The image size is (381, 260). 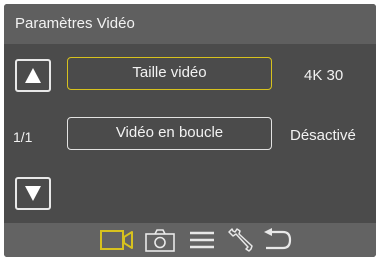 I want to click on tab-menu, so click(x=202, y=240).